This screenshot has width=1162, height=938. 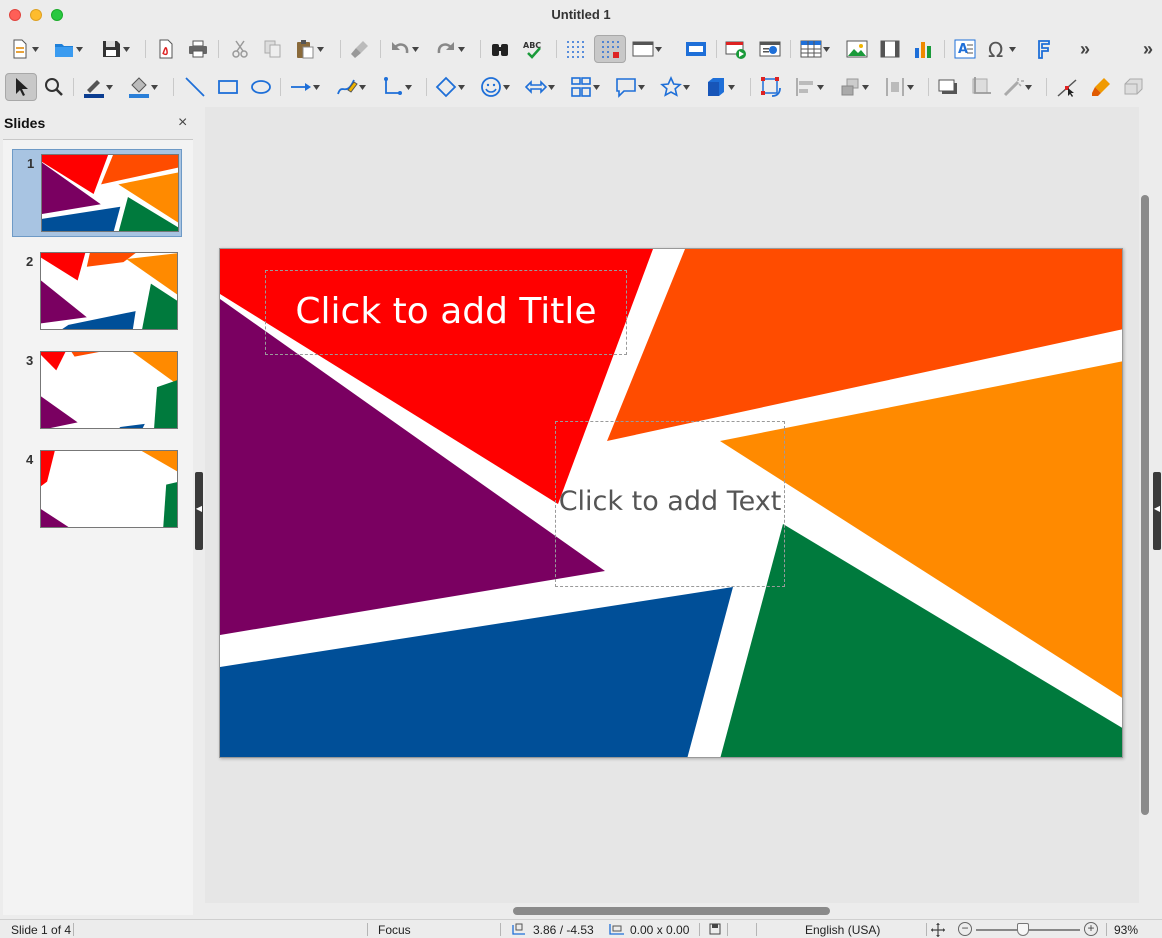 What do you see at coordinates (575, 49) in the screenshot?
I see `display-grid-button` at bounding box center [575, 49].